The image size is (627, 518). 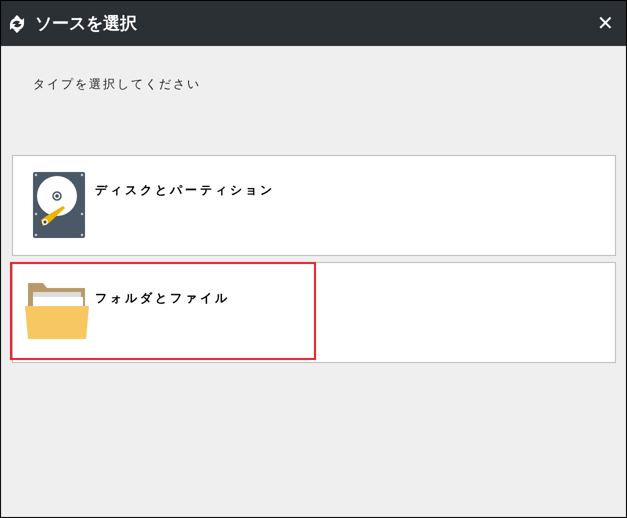 I want to click on prompt-text: タイプを選択してください, so click(x=117, y=84).